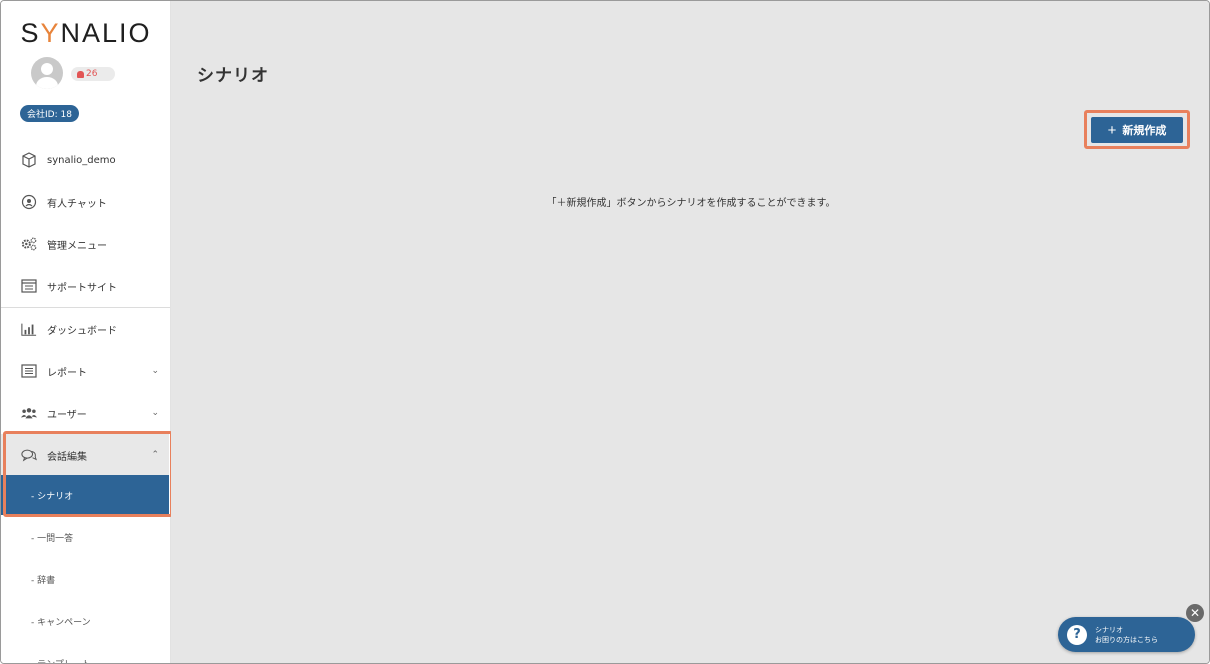 The image size is (1210, 664). I want to click on help-widget-title: シナリオ, so click(1109, 629).